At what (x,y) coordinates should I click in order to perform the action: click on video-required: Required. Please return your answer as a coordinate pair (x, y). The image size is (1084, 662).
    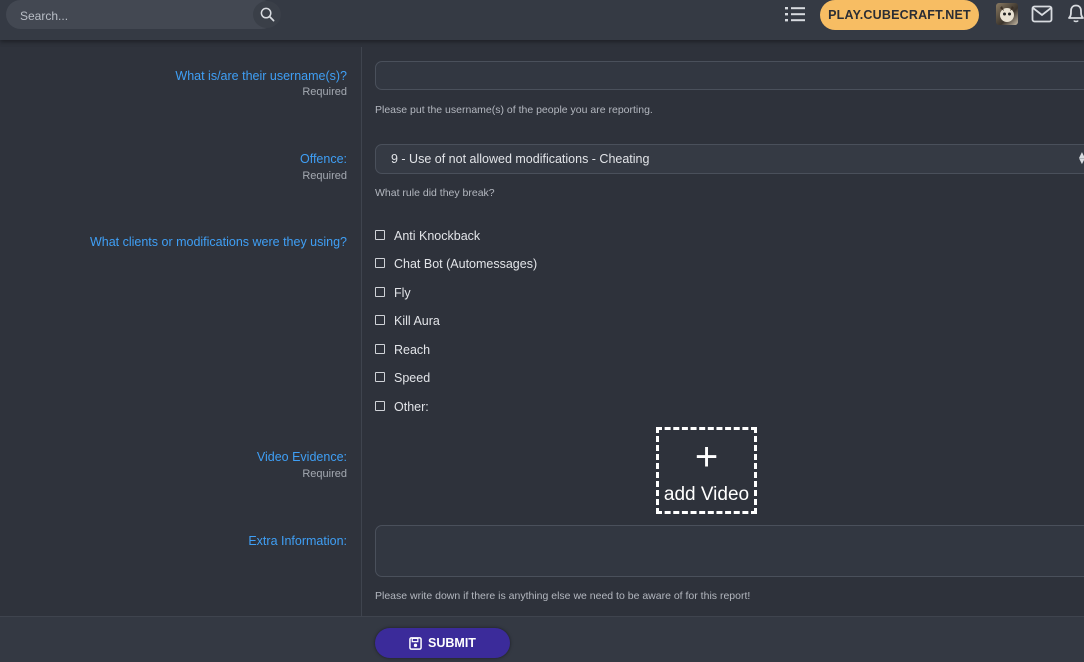
    Looking at the image, I should click on (324, 474).